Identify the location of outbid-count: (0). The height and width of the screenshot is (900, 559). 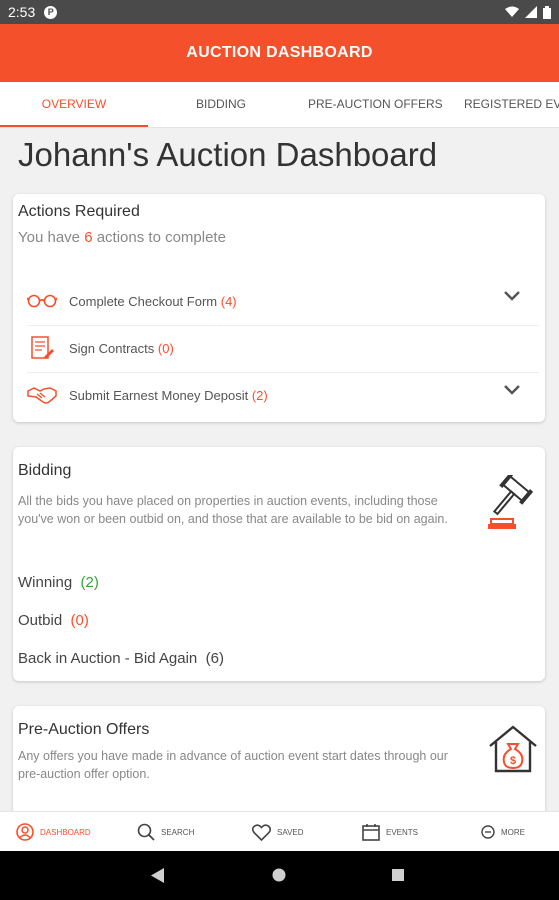
(79, 620).